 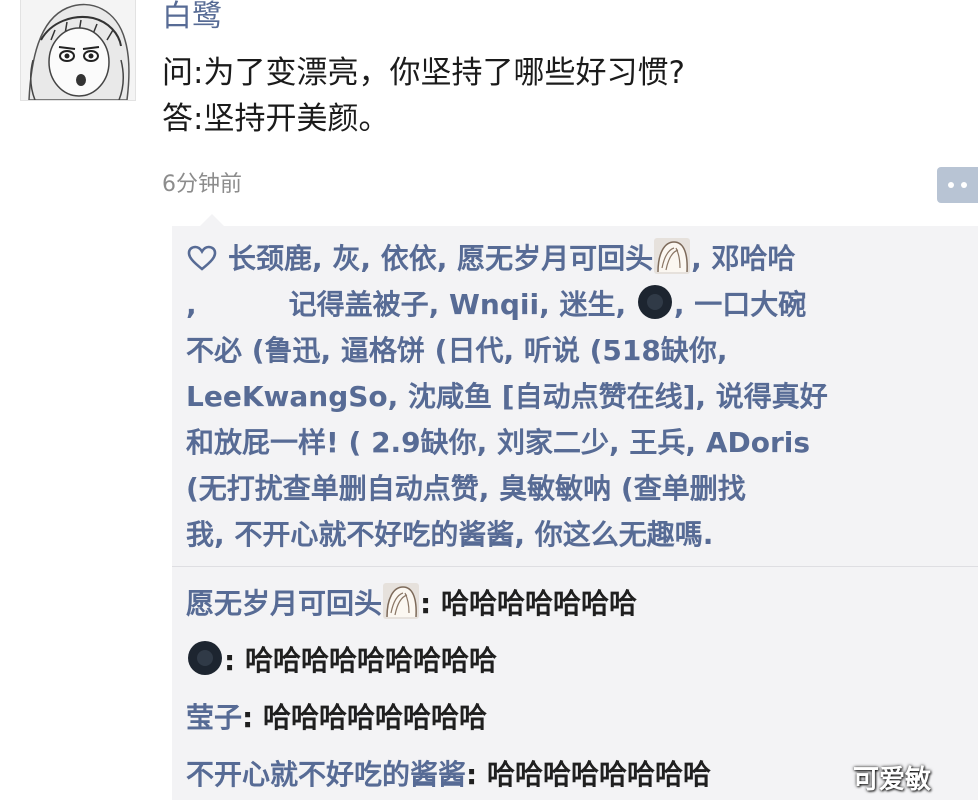 What do you see at coordinates (581, 443) in the screenshot?
I see `likes-row: 和放屁一样! ( 2.9缺你, 刘家二少, 王兵, ADoris` at bounding box center [581, 443].